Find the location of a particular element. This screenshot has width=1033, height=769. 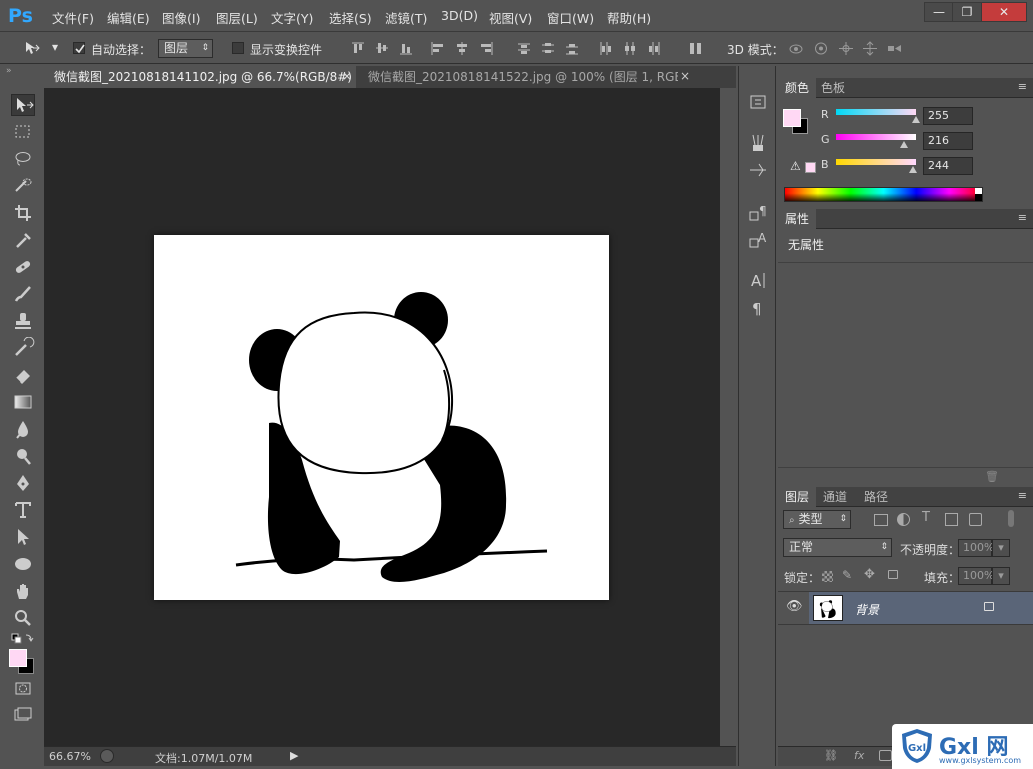

lock-all-icon is located at coordinates (893, 574).